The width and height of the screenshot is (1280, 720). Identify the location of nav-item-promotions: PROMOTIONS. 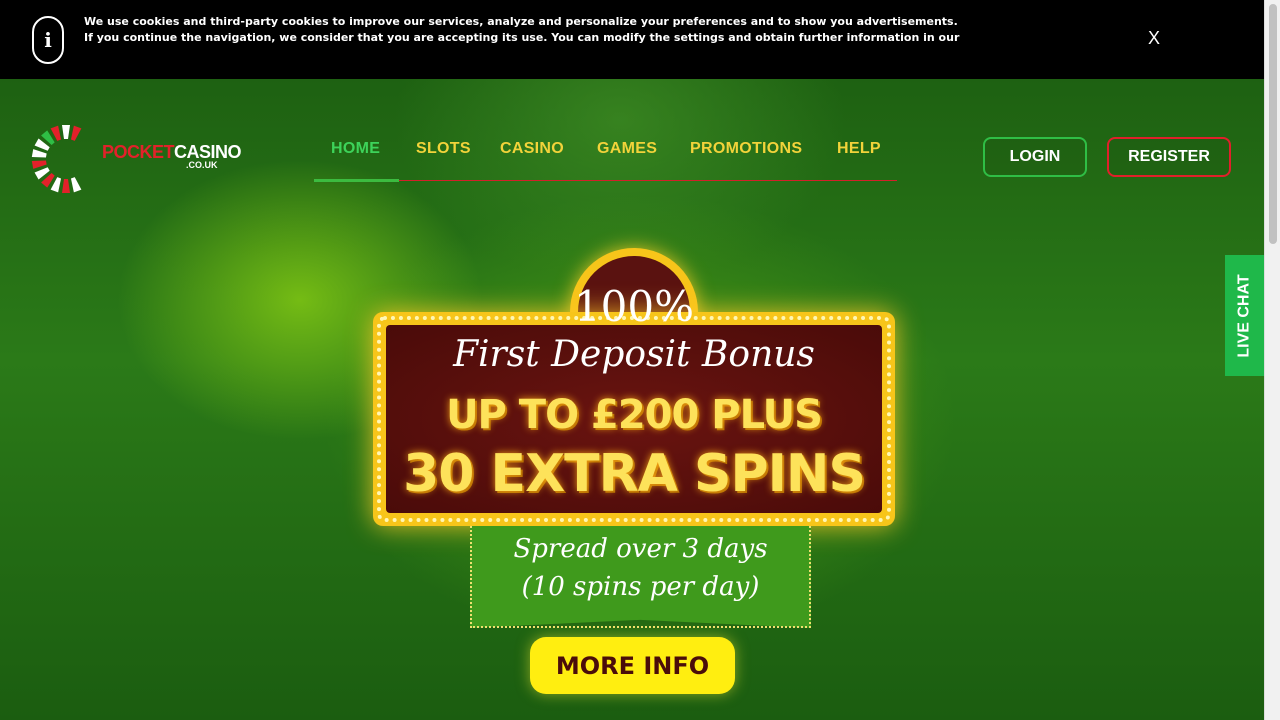
(746, 149).